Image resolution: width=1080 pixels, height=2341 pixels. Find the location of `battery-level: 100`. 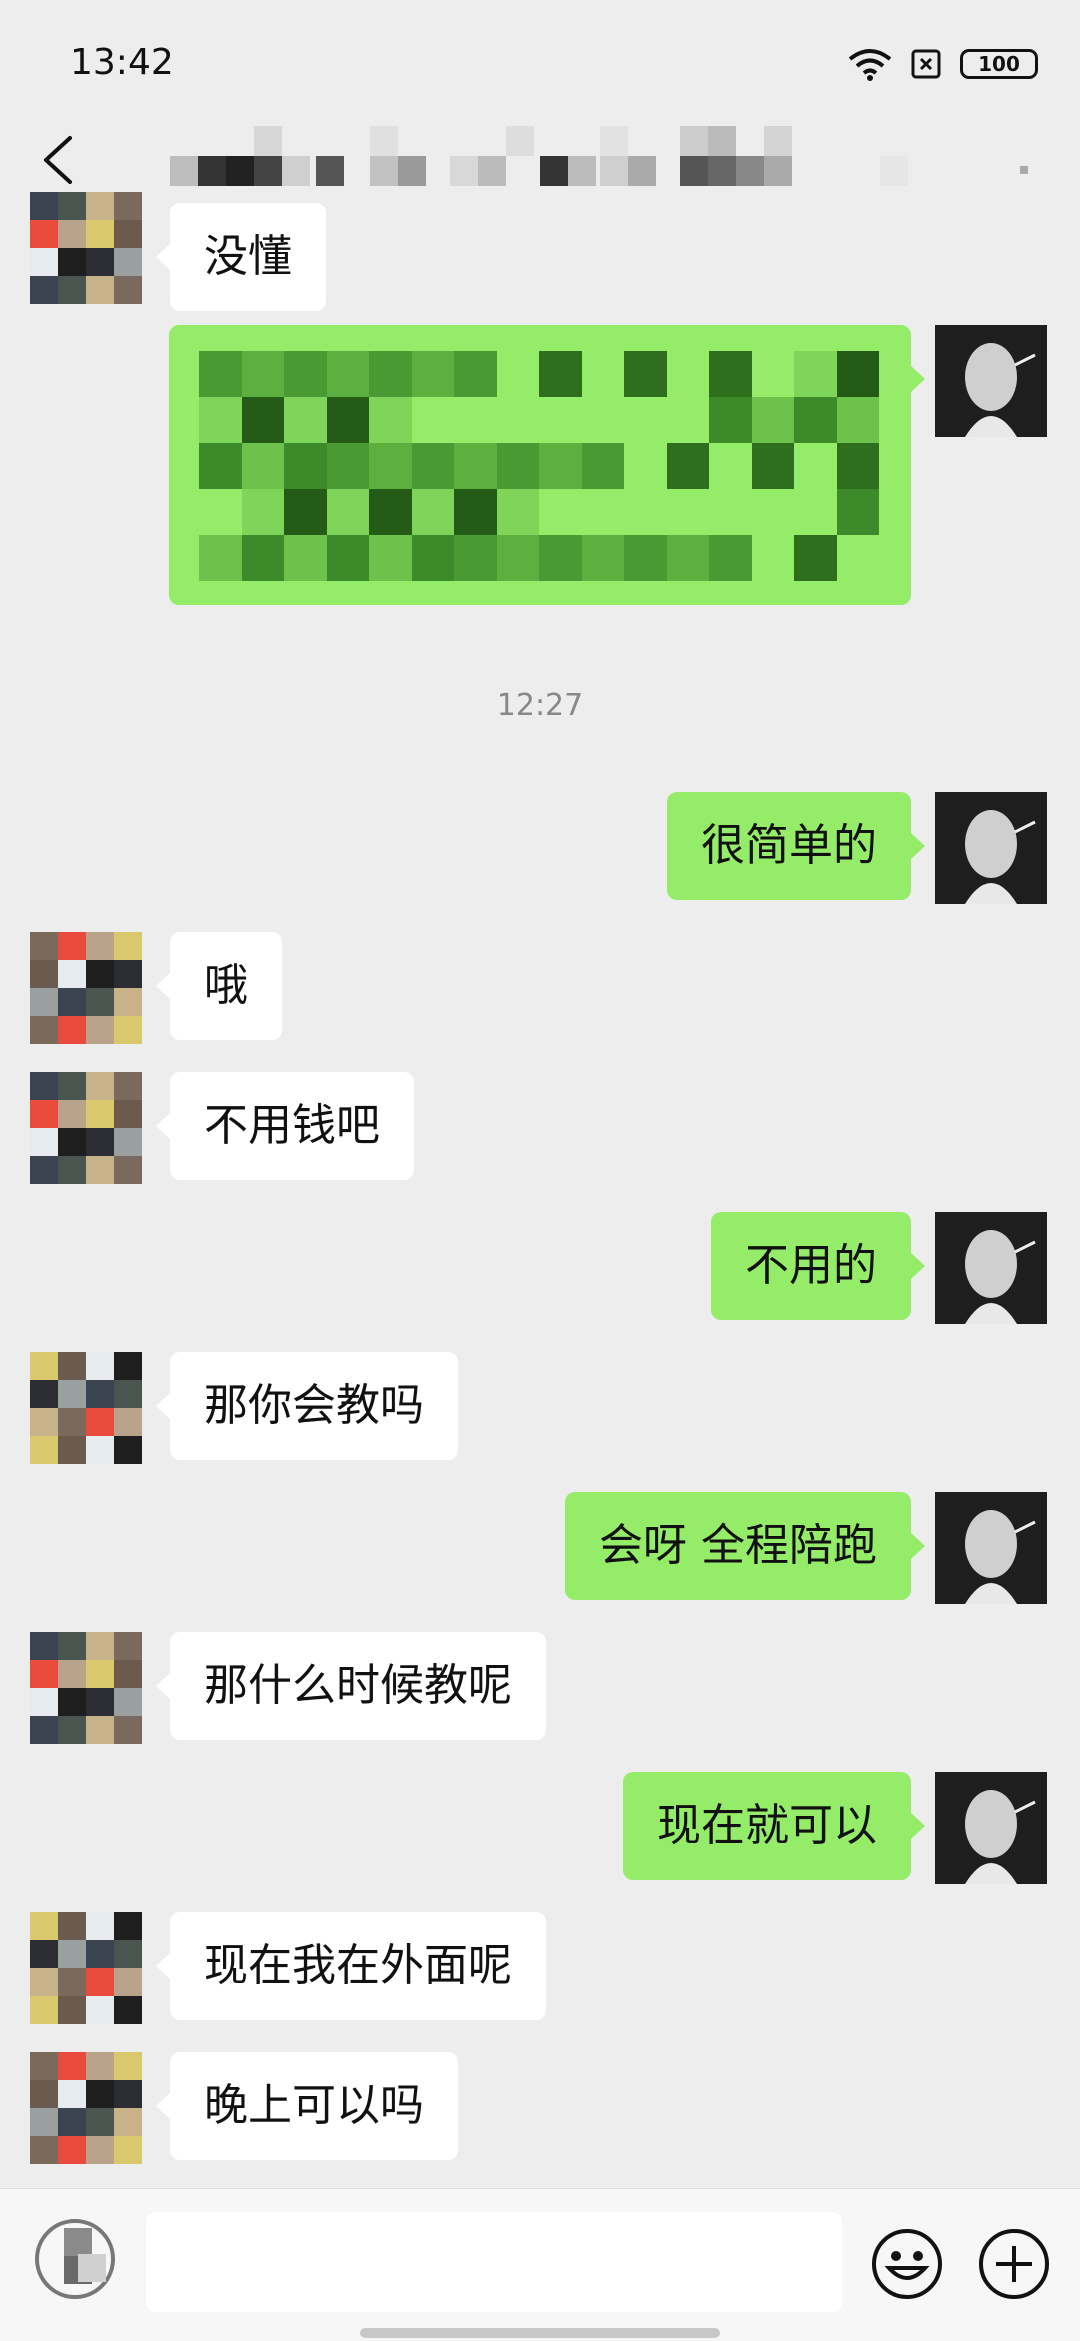

battery-level: 100 is located at coordinates (999, 64).